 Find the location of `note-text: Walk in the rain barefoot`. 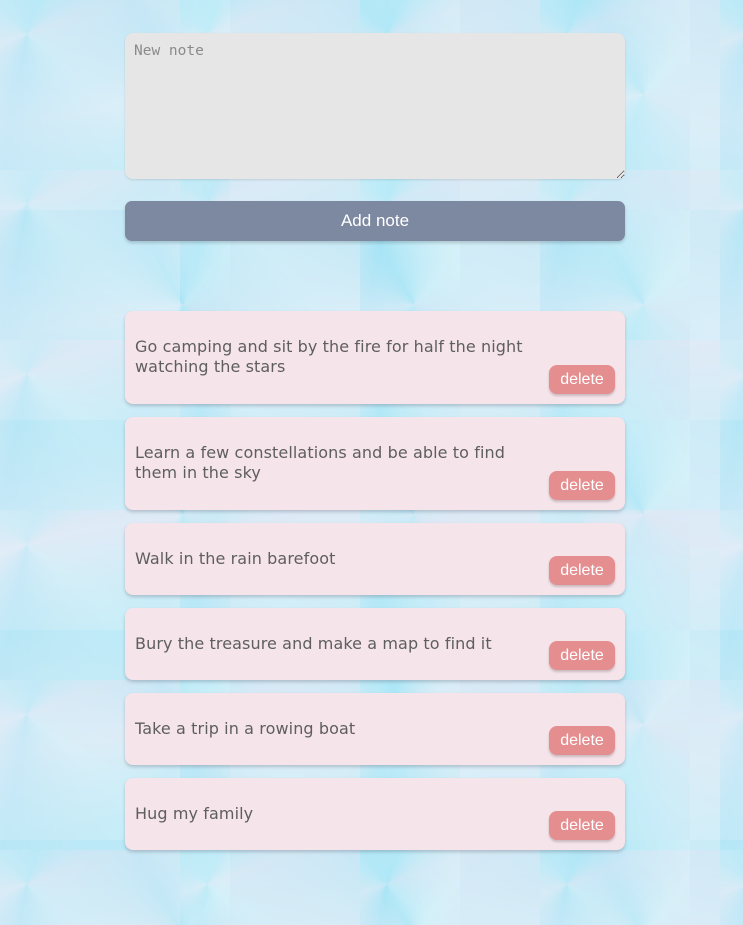

note-text: Walk in the rain barefoot is located at coordinates (235, 558).